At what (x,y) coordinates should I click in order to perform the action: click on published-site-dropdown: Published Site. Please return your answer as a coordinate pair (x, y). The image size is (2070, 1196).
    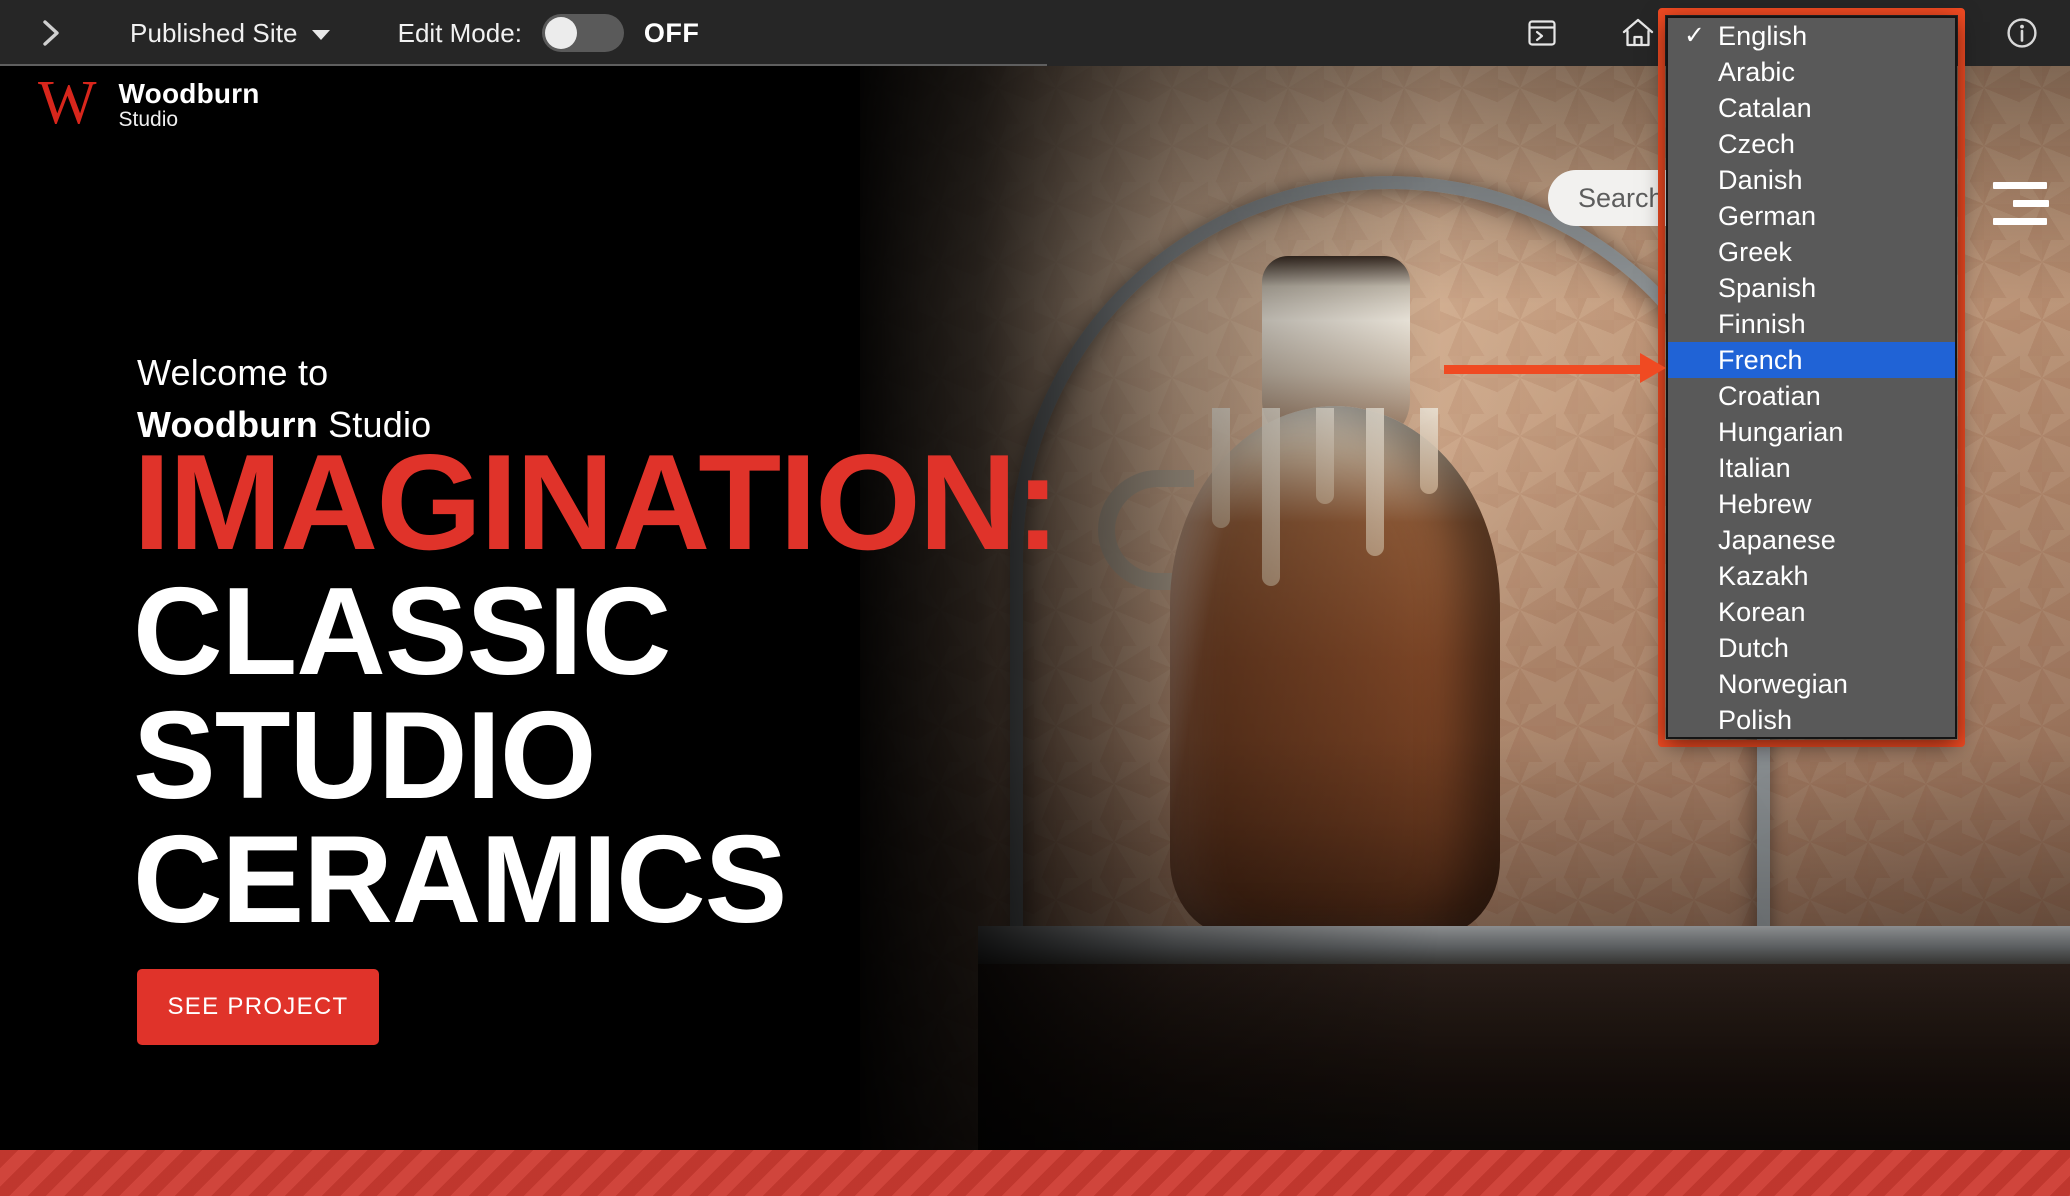
    Looking at the image, I should click on (230, 33).